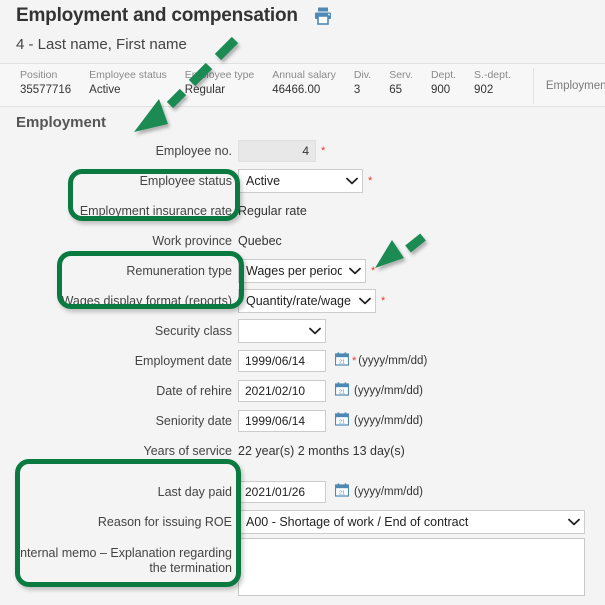  Describe the element at coordinates (194, 390) in the screenshot. I see `label-date-of-rehire: Date of rehire` at that location.